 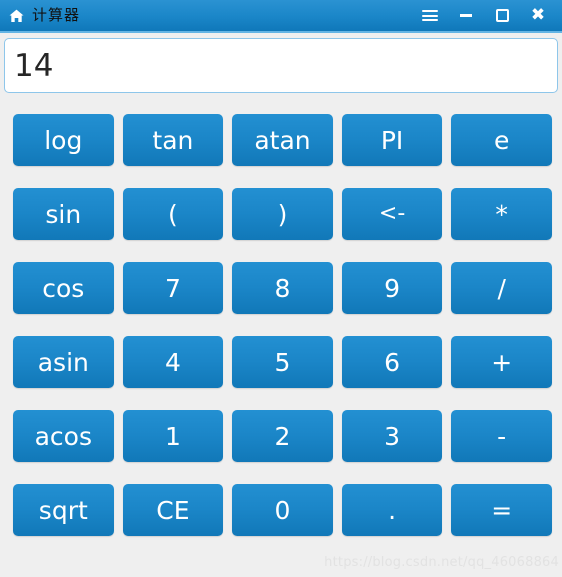 I want to click on watermark: https://blog.csdn.net/qq_46068864, so click(x=441, y=562).